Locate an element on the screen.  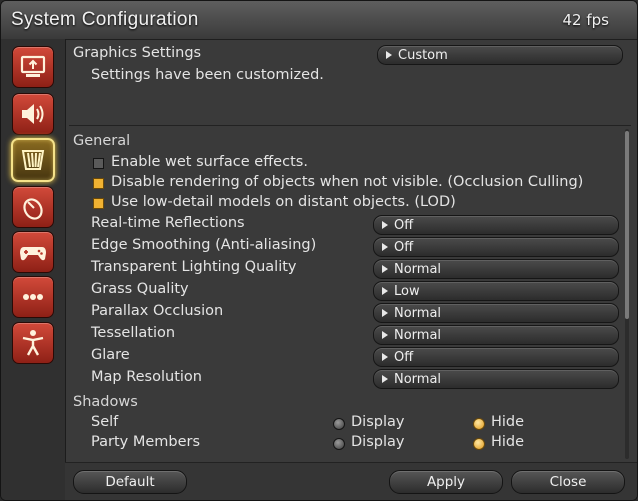
scrollbar-thumb is located at coordinates (627, 225).